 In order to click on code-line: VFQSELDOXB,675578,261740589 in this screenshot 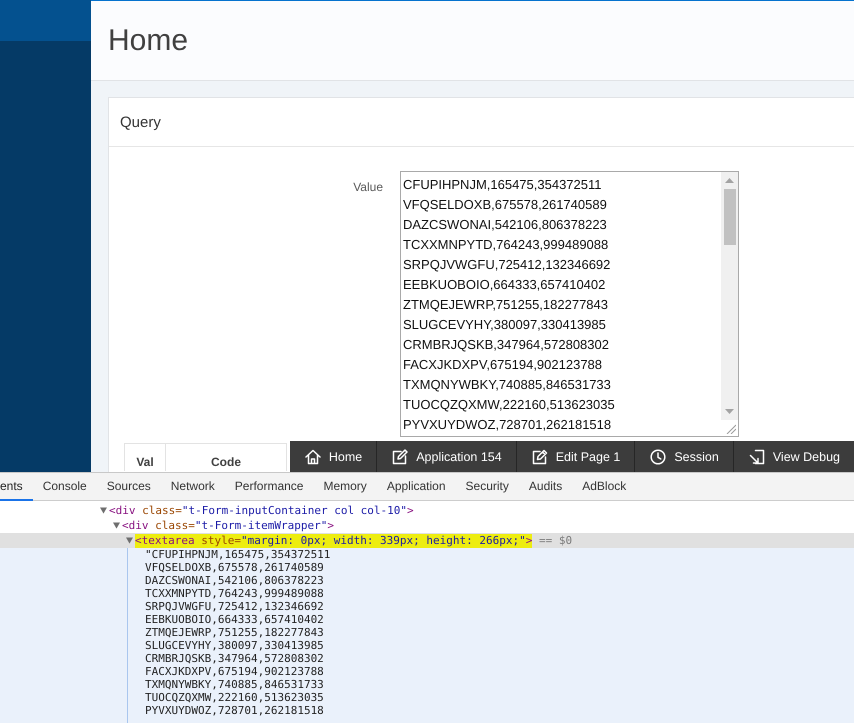, I will do `click(235, 567)`.